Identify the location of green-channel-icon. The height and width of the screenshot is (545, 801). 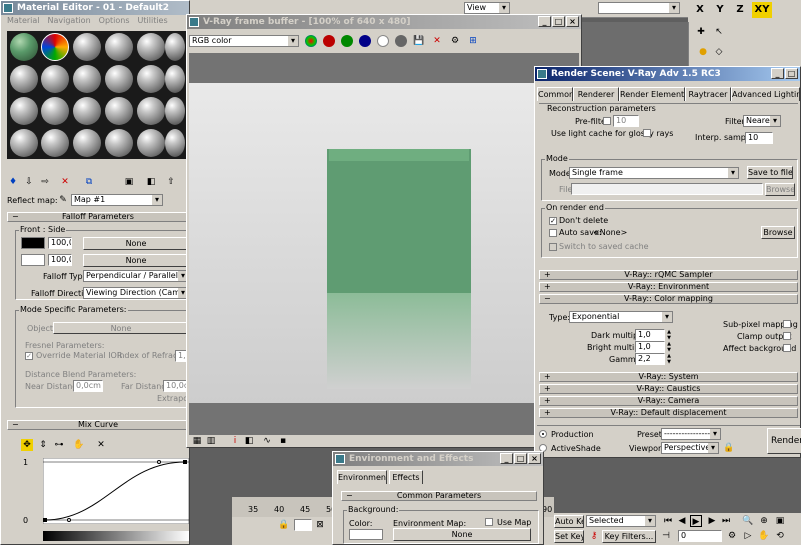
(347, 41).